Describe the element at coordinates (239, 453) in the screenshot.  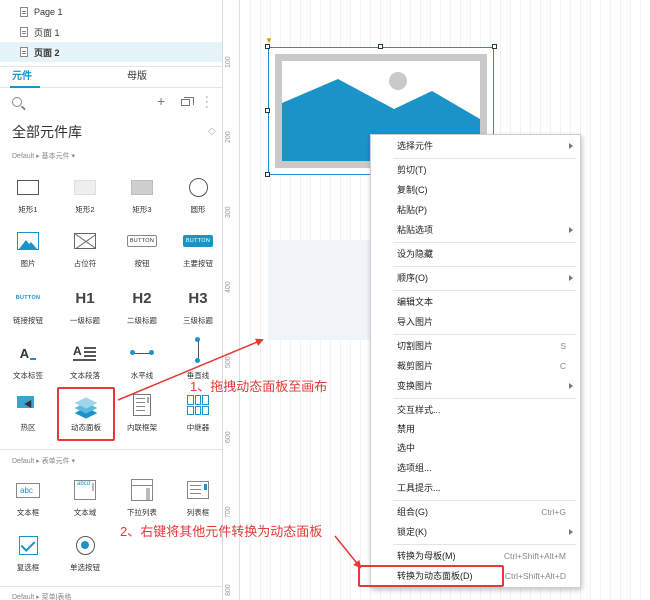
I see `annotation-arrows` at that location.